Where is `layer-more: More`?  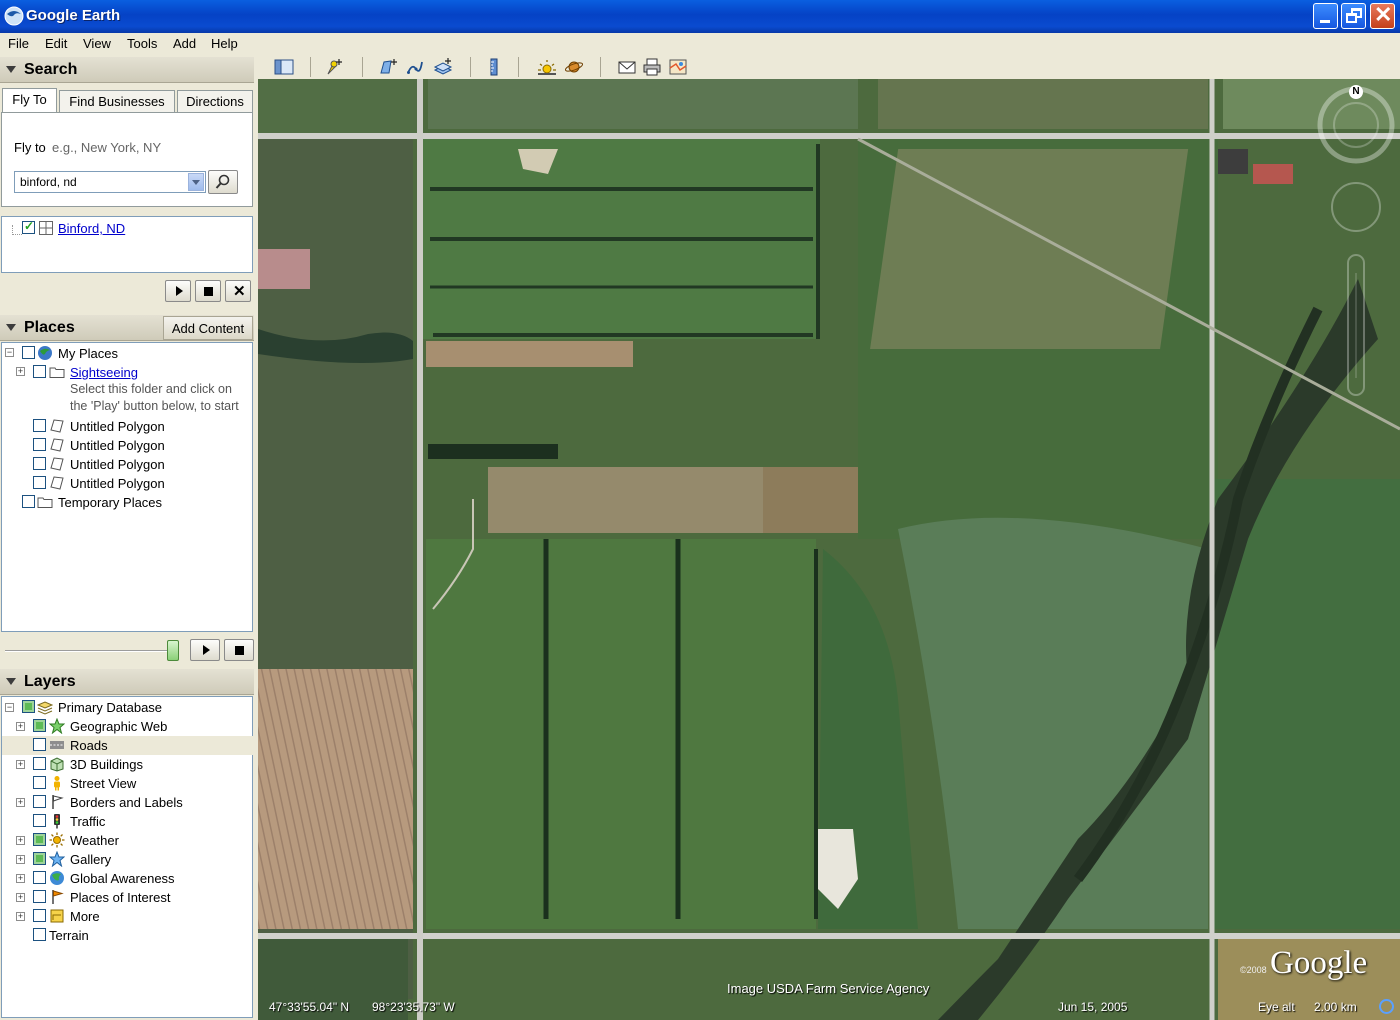
layer-more: More is located at coordinates (85, 918).